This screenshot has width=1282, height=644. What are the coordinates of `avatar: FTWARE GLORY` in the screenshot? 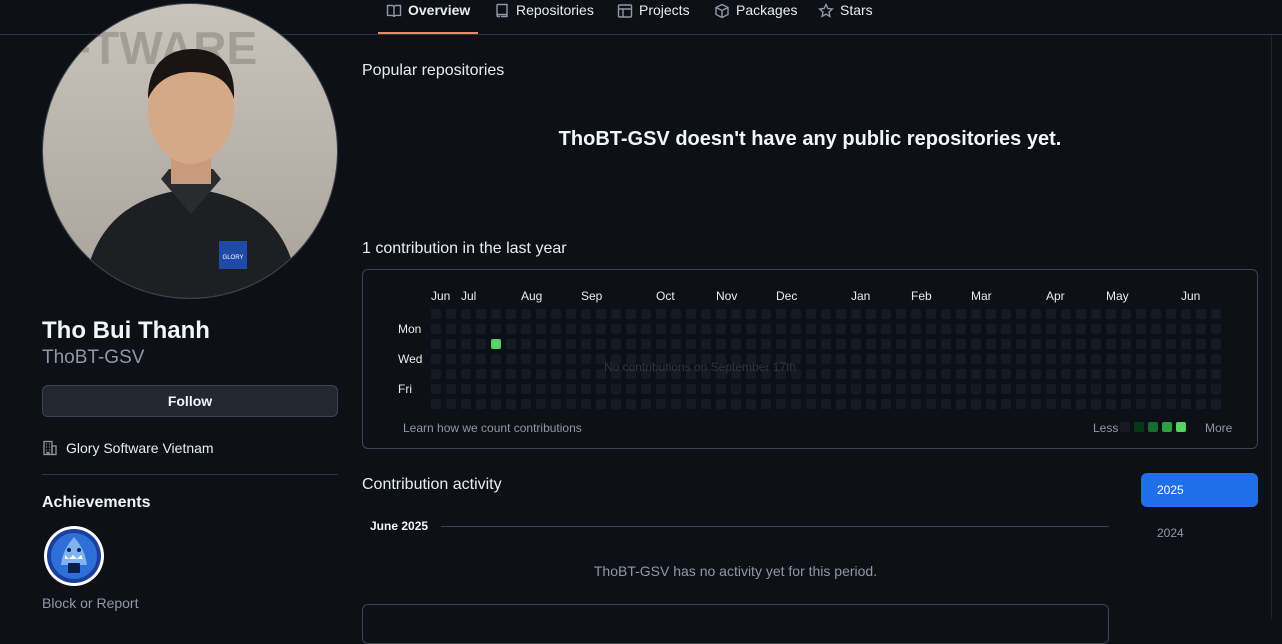 It's located at (190, 151).